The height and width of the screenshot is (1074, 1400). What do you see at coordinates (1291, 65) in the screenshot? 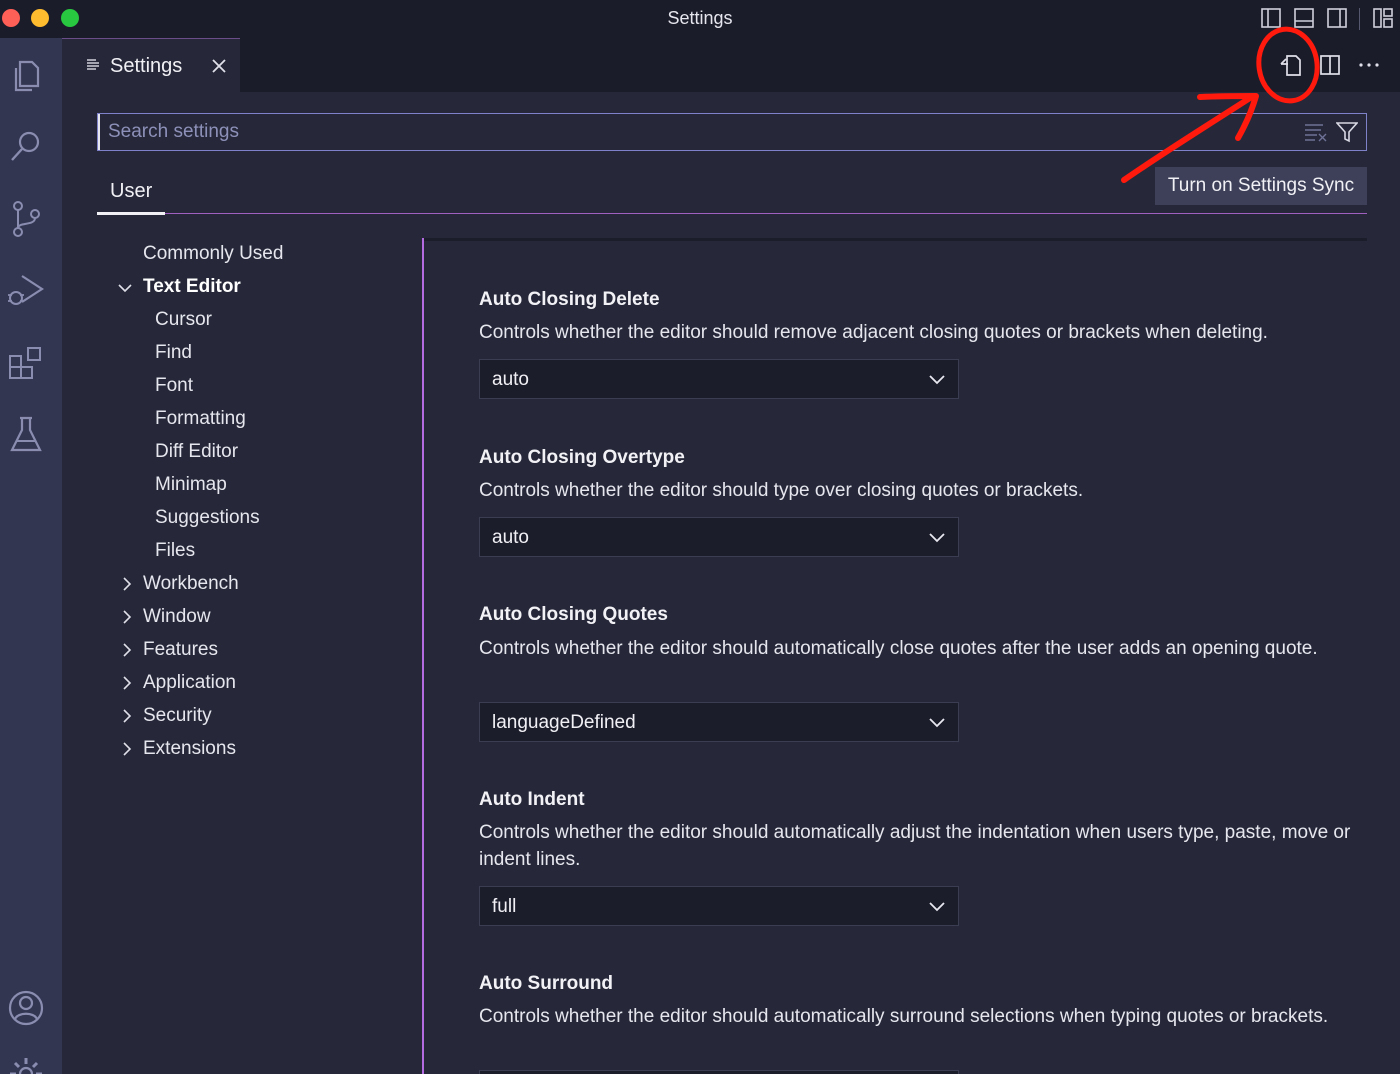
I see `open-settings-json-icon` at bounding box center [1291, 65].